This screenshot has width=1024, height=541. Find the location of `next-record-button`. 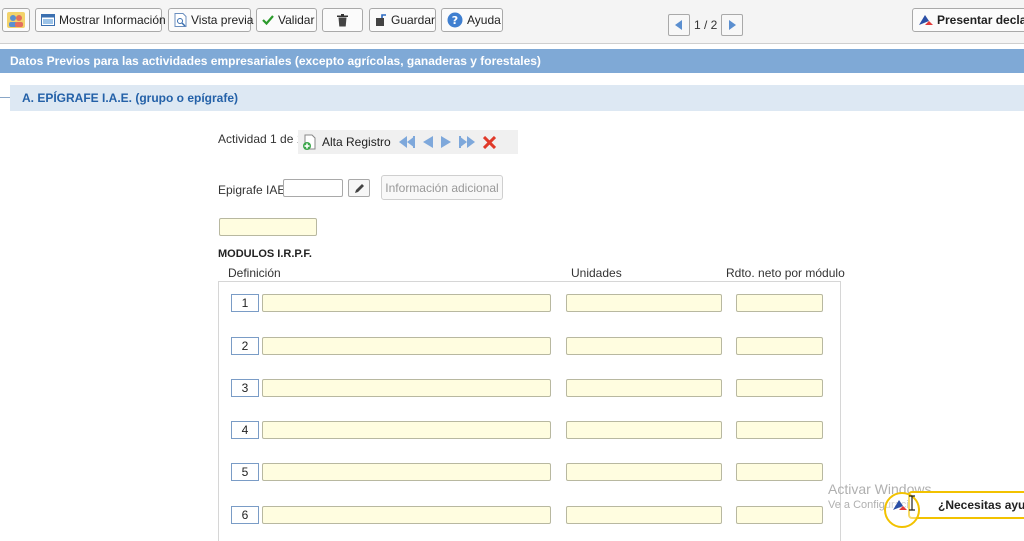

next-record-button is located at coordinates (445, 142).